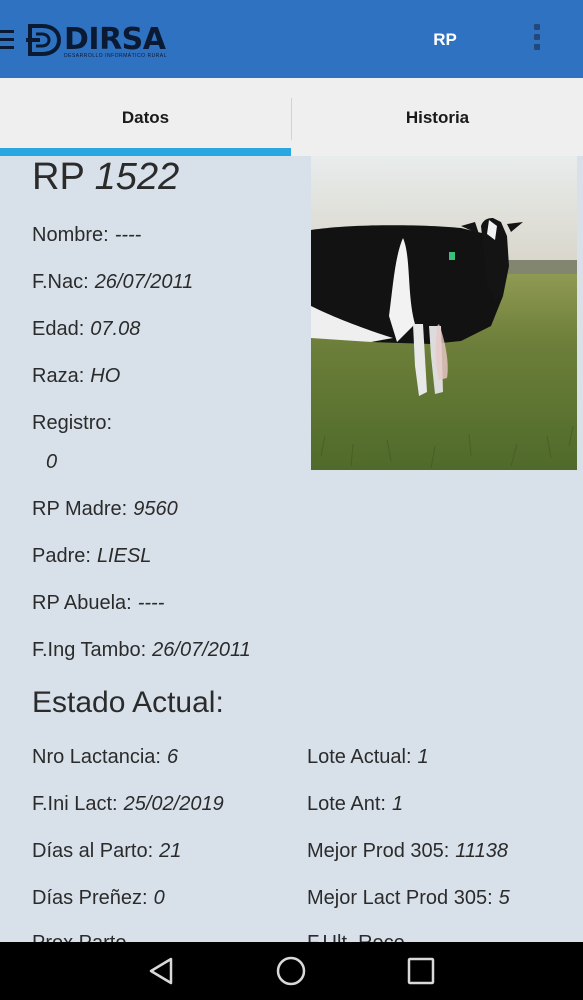 This screenshot has height=1000, width=583. Describe the element at coordinates (400, 898) in the screenshot. I see `field-label: Mejor Lact Prod 305:` at that location.